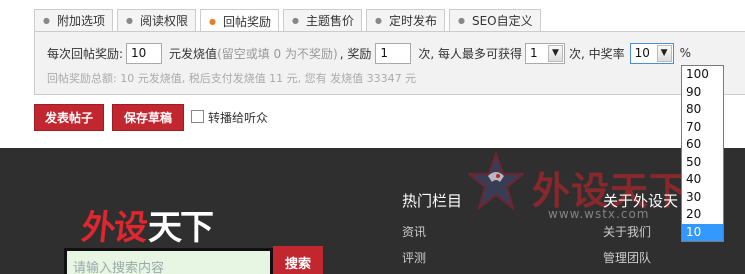 The height and width of the screenshot is (274, 745). I want to click on reward-amount-input, so click(144, 53).